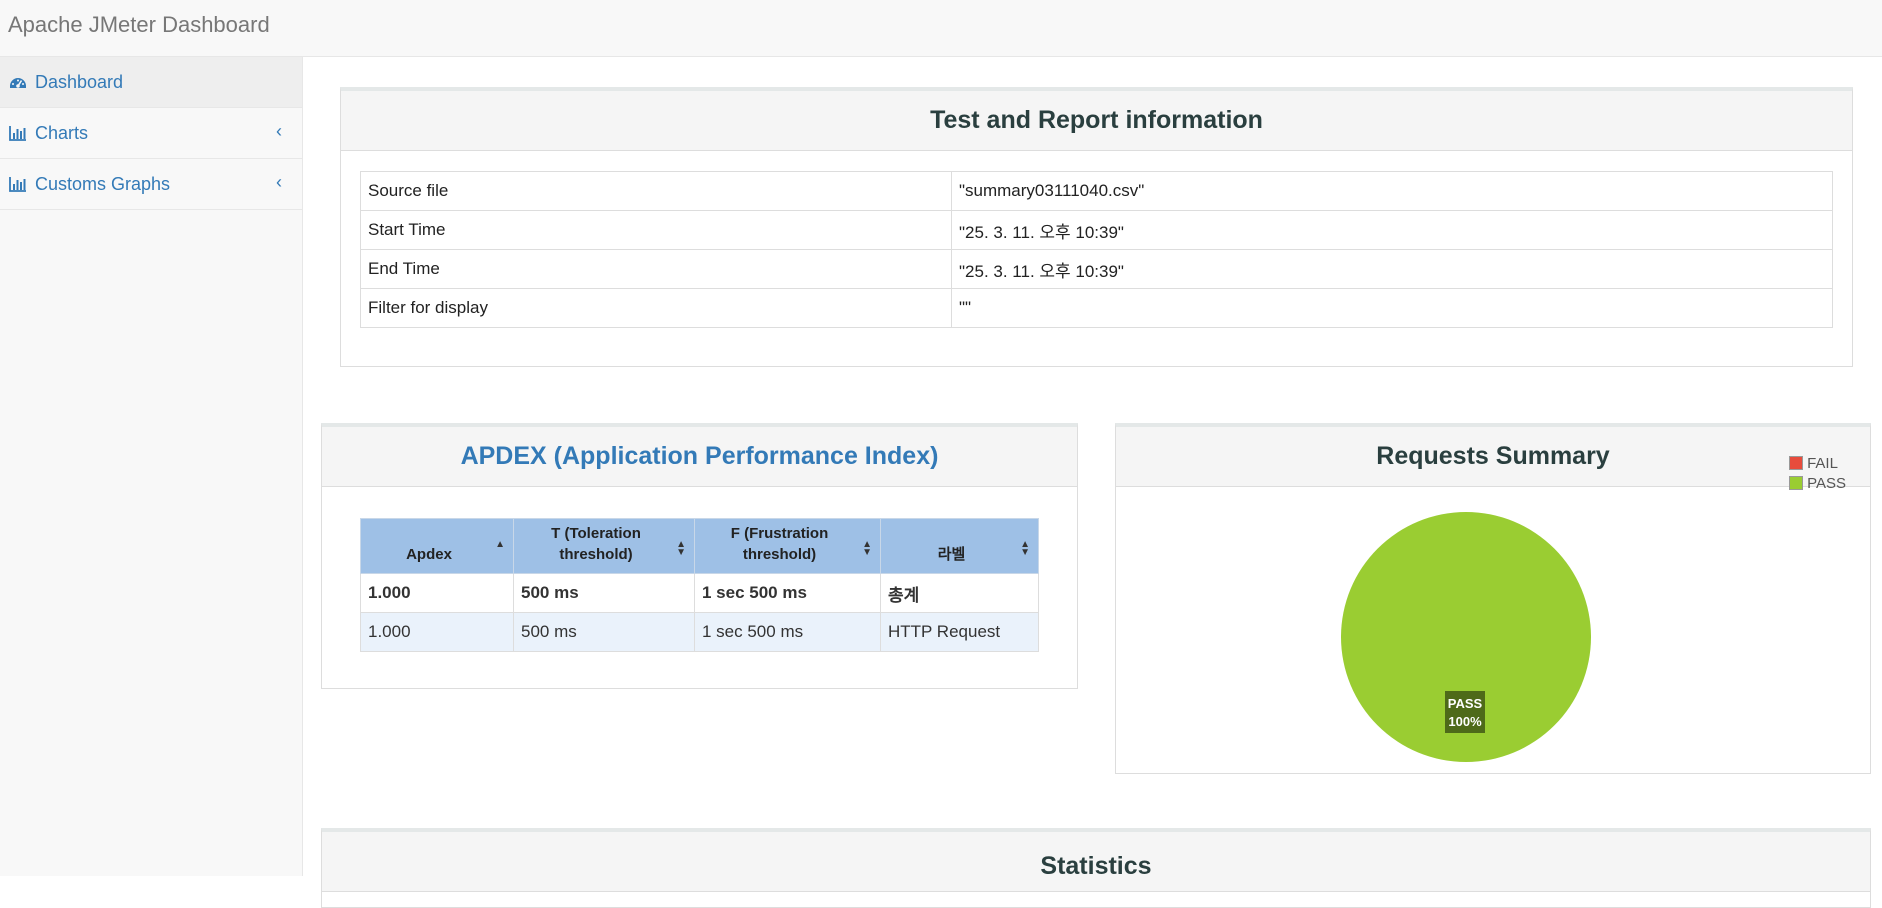 The image size is (1882, 908). I want to click on sidebar-item-label: Dashboard, so click(79, 81).